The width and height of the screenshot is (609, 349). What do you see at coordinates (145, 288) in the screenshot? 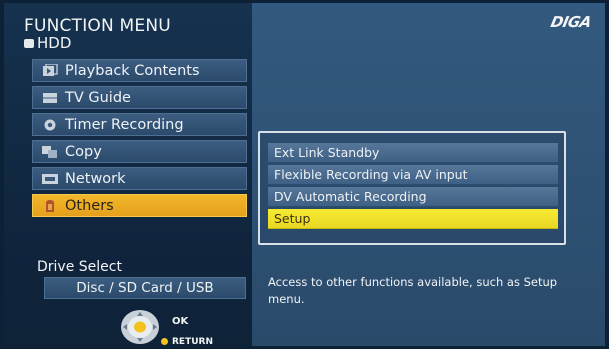
I see `drive-select-button: Disc / SD Card / USB` at bounding box center [145, 288].